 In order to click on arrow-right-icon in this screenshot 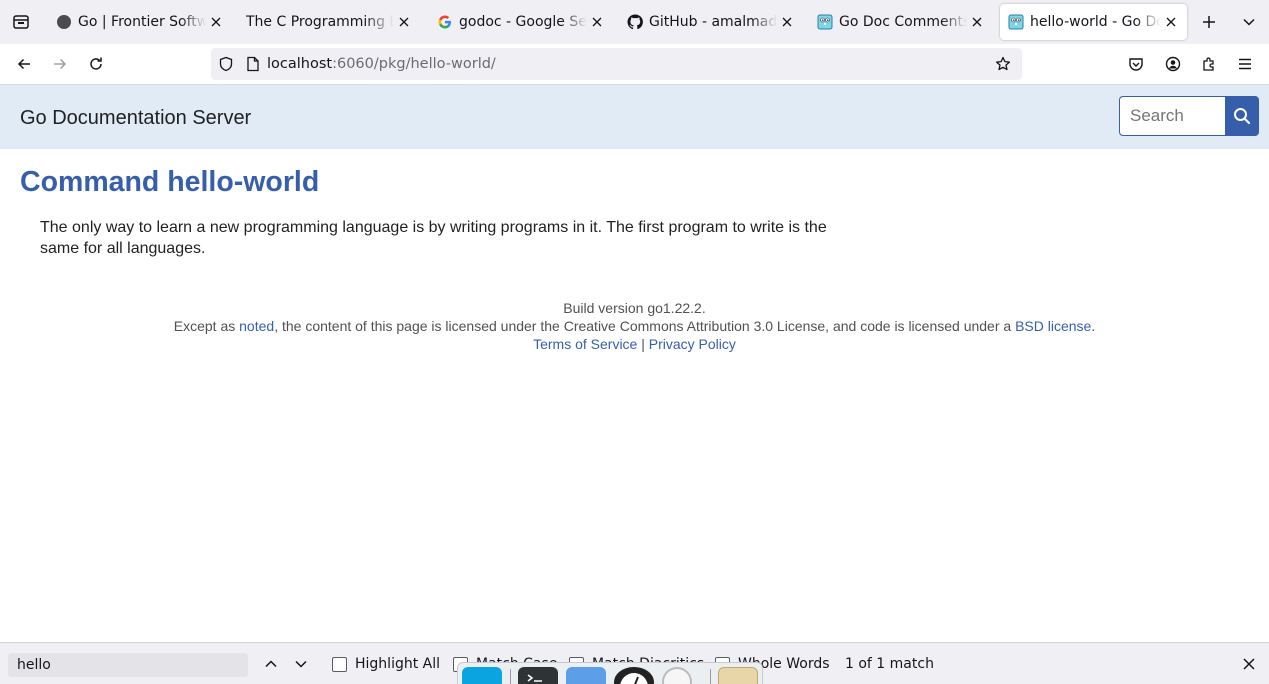, I will do `click(60, 64)`.